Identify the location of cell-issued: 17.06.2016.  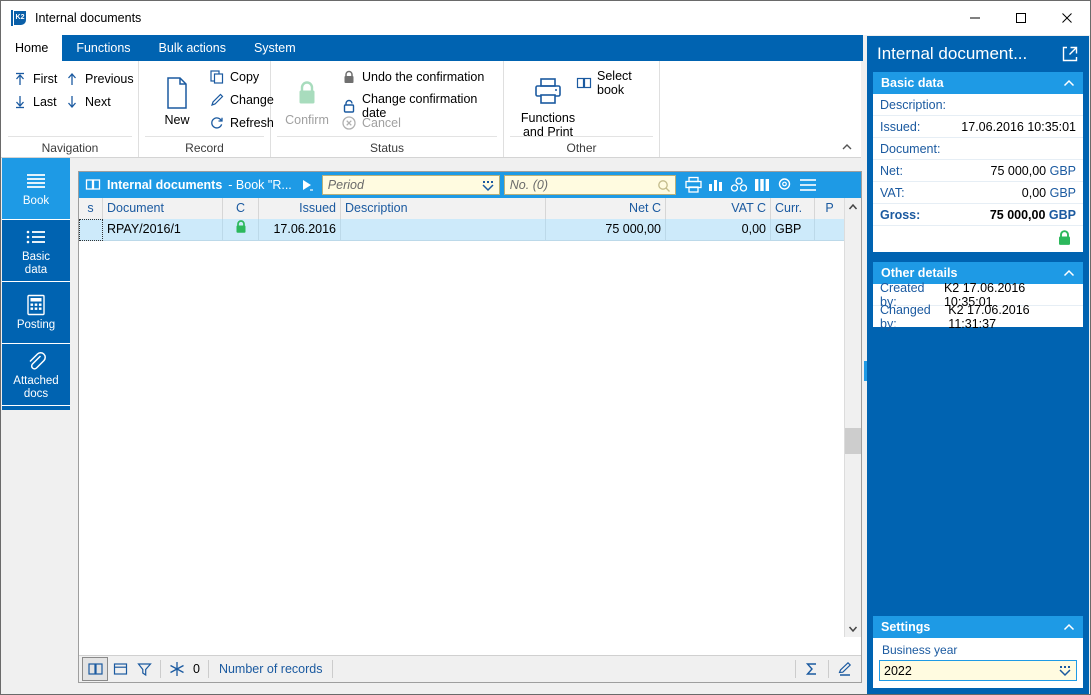
(300, 230).